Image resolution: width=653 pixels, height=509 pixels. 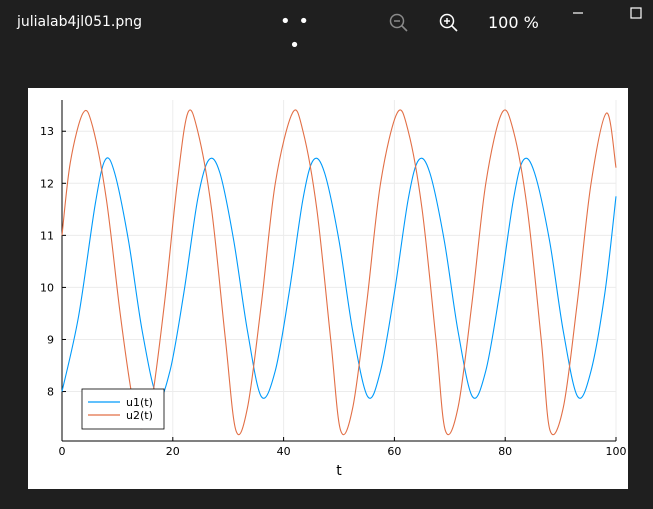 What do you see at coordinates (47, 183) in the screenshot?
I see `y-tick-label: 12` at bounding box center [47, 183].